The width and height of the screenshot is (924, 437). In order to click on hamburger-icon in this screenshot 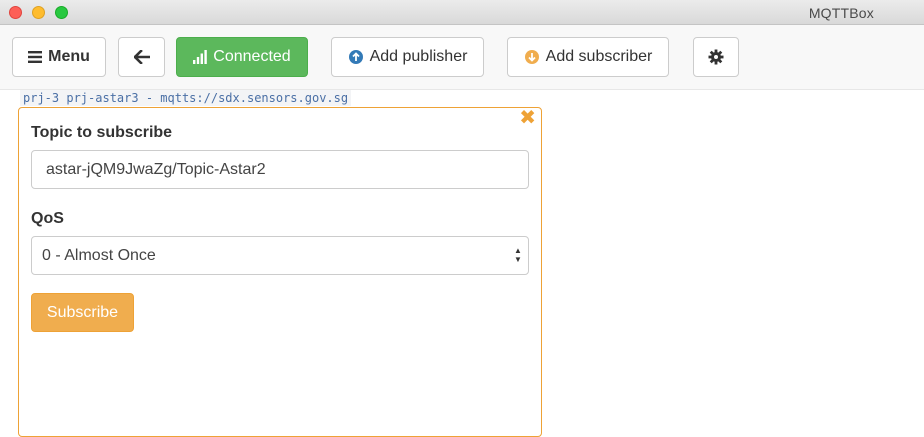, I will do `click(35, 57)`.